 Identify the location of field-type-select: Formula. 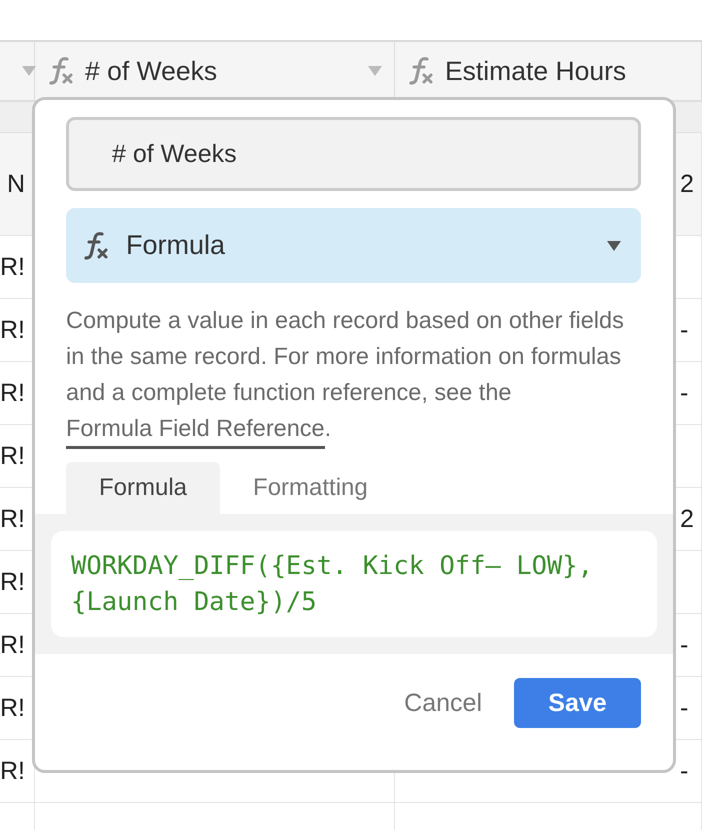
(353, 245).